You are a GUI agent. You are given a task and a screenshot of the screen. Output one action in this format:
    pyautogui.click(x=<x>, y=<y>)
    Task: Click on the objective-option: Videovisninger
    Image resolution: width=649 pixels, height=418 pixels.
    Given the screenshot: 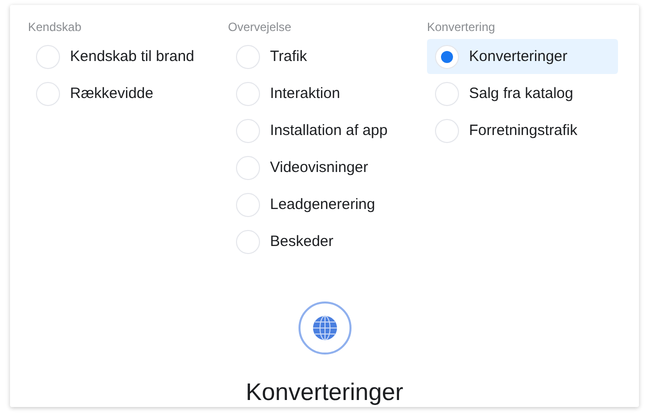 What is the action you would take?
    pyautogui.click(x=327, y=167)
    